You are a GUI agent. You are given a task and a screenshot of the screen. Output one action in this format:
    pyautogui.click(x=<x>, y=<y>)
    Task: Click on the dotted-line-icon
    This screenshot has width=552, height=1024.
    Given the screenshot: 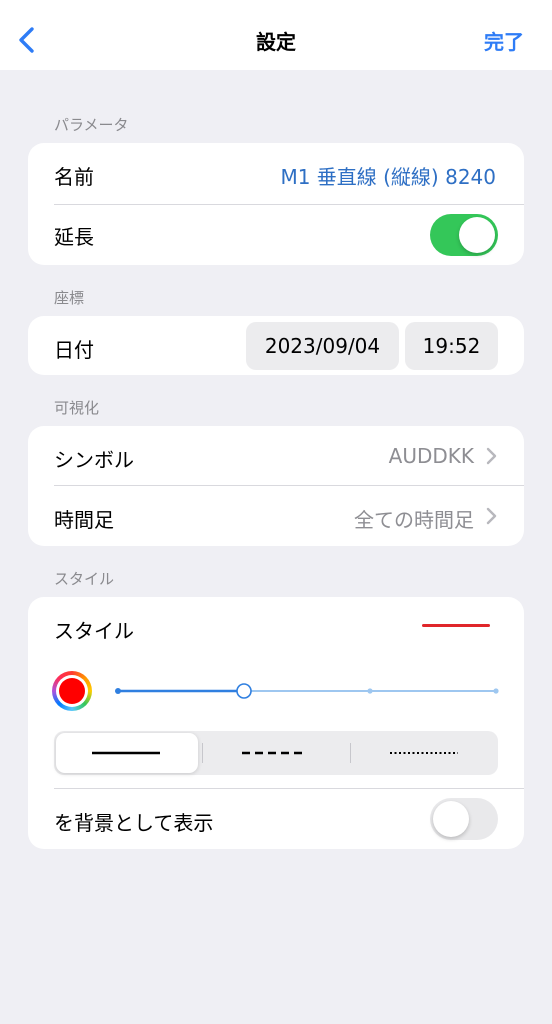 What is the action you would take?
    pyautogui.click(x=424, y=753)
    